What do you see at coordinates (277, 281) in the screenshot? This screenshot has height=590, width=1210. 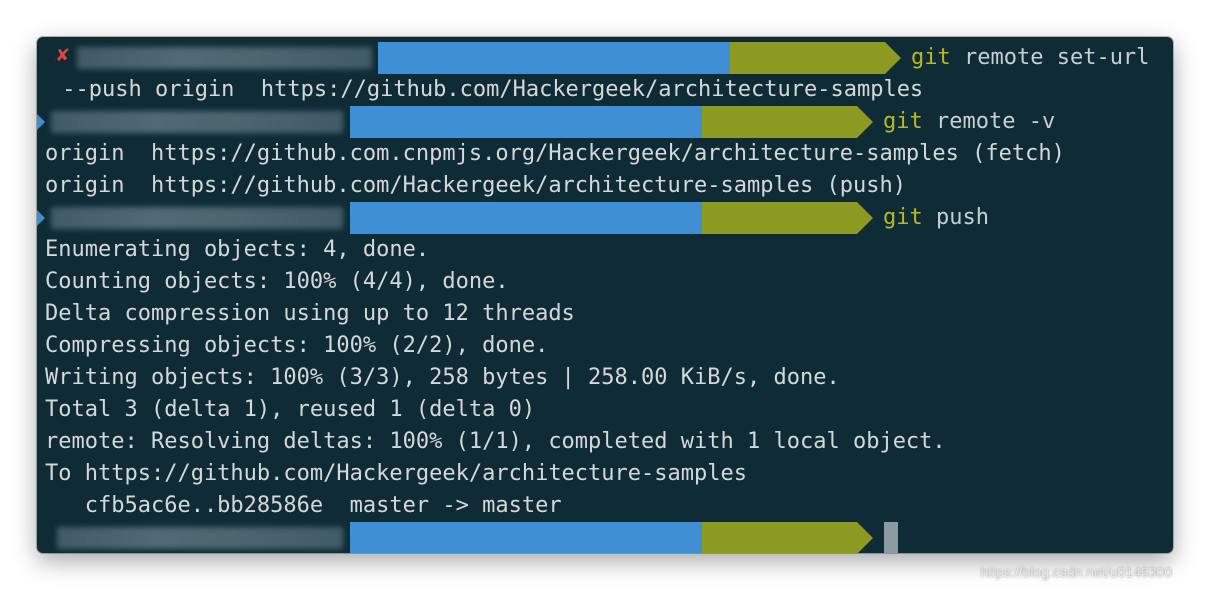 I see `output-line: Counting objects: 100% (4/4), done.` at bounding box center [277, 281].